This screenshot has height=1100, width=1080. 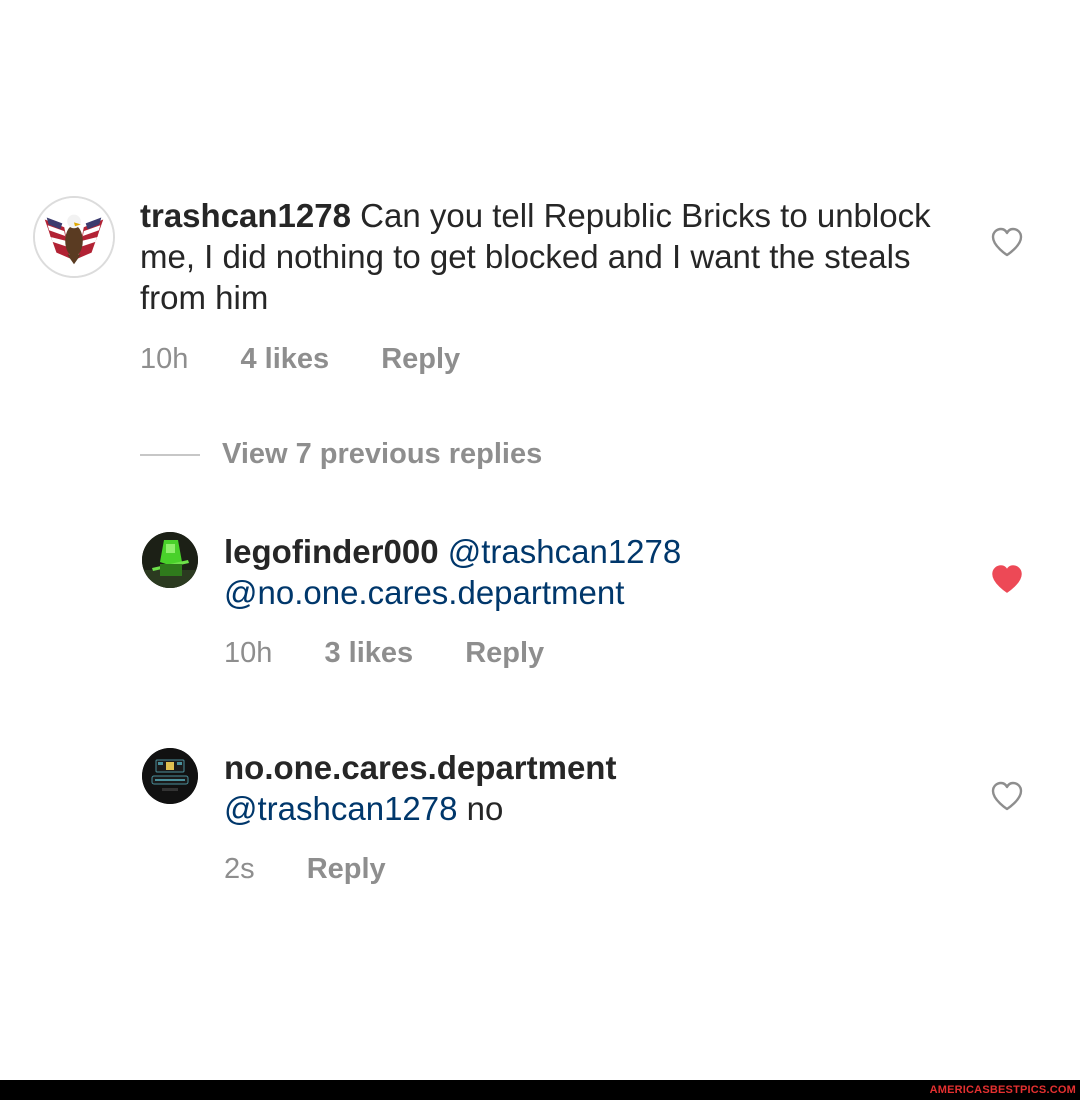 What do you see at coordinates (382, 454) in the screenshot?
I see `view-replies-label: View 7 previous replies` at bounding box center [382, 454].